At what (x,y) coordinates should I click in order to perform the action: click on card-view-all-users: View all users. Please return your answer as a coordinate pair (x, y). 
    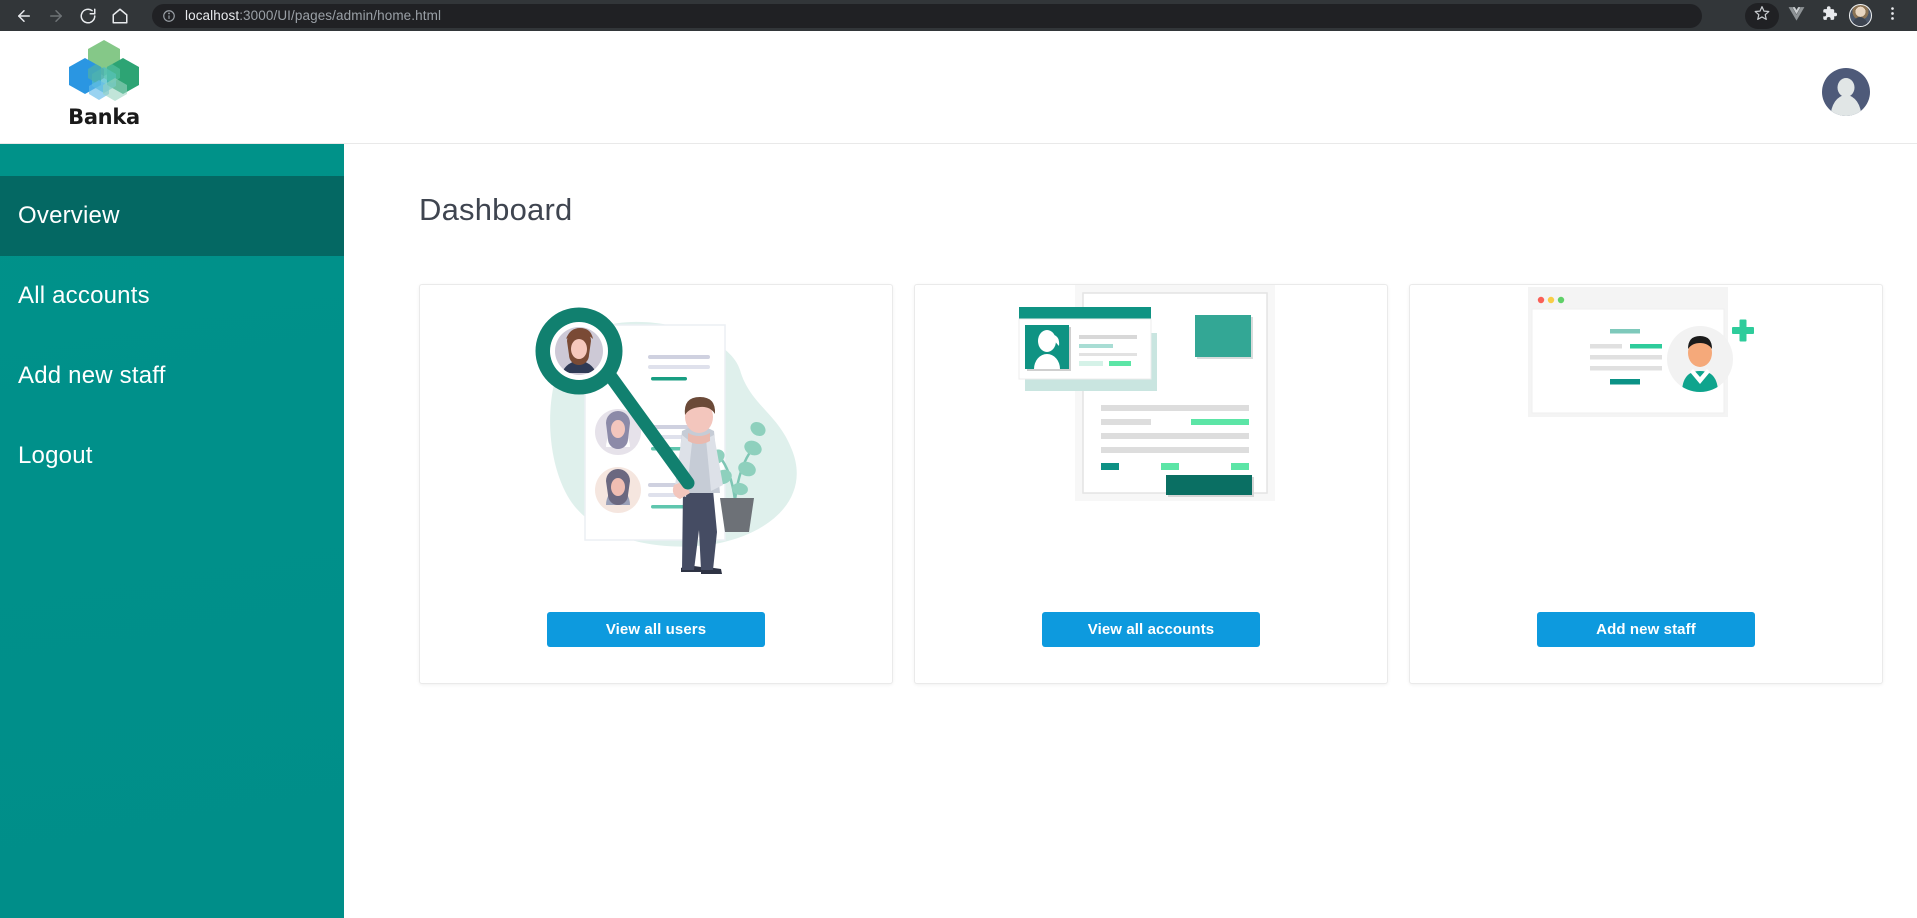
    Looking at the image, I should click on (656, 484).